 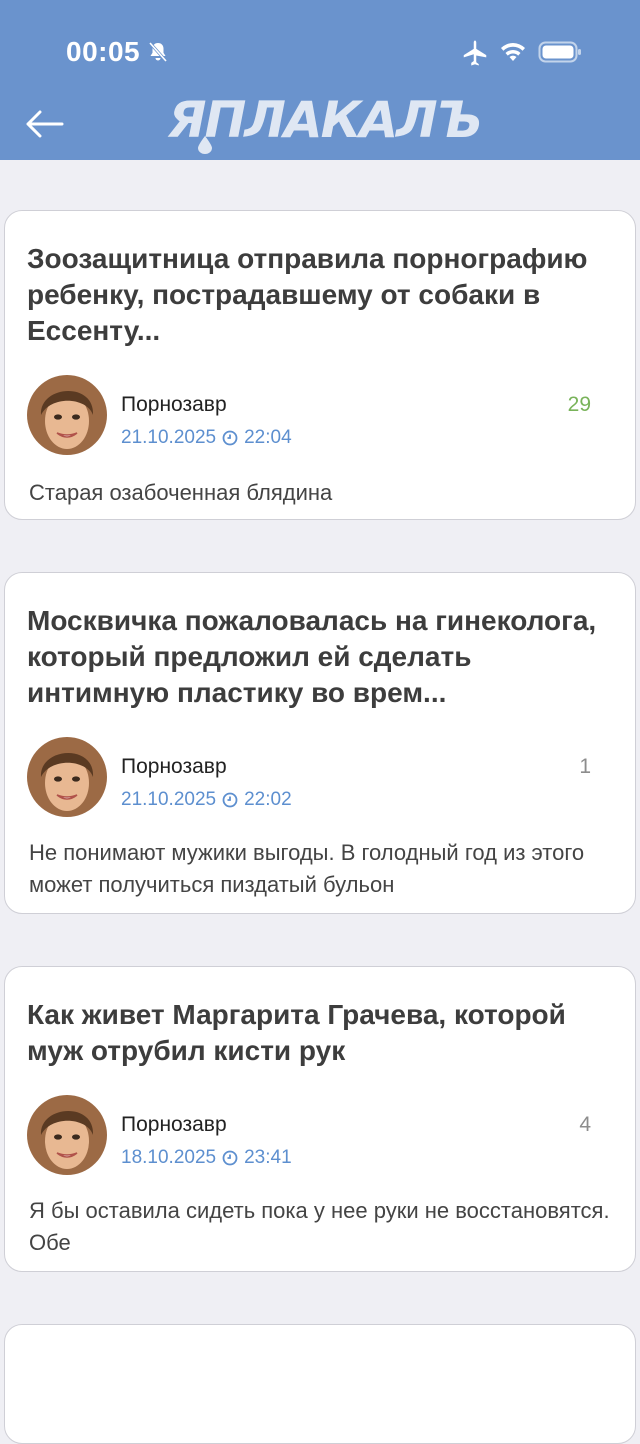 I want to click on app-header: 00:05 ЯПЛАКАЛЪ, so click(x=320, y=80).